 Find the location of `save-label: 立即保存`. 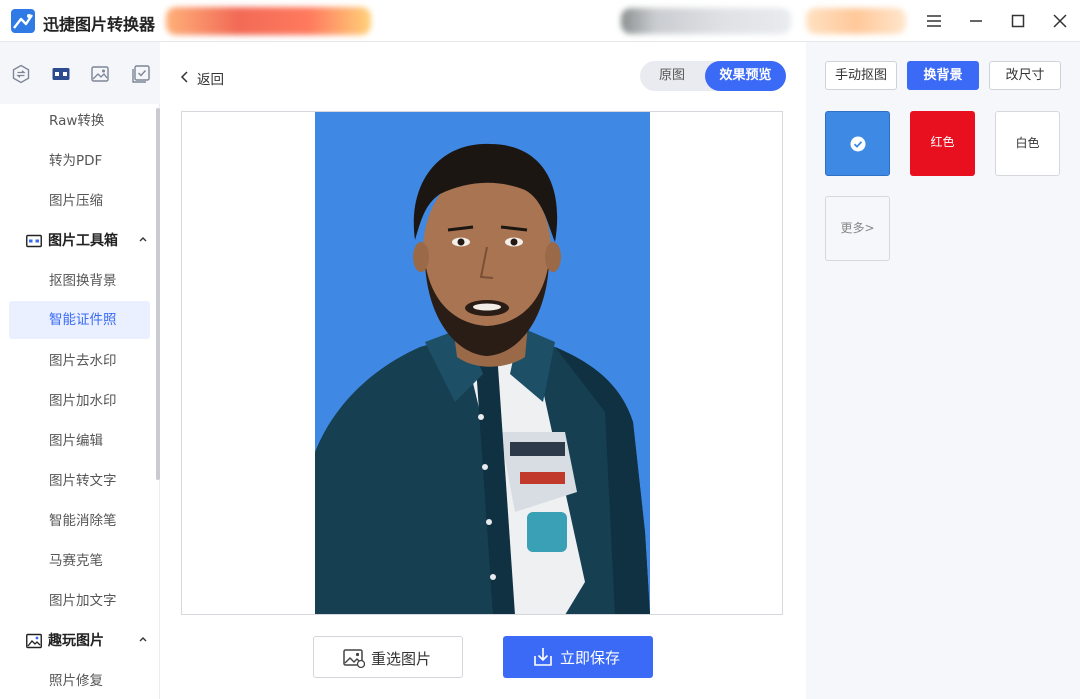

save-label: 立即保存 is located at coordinates (590, 658).